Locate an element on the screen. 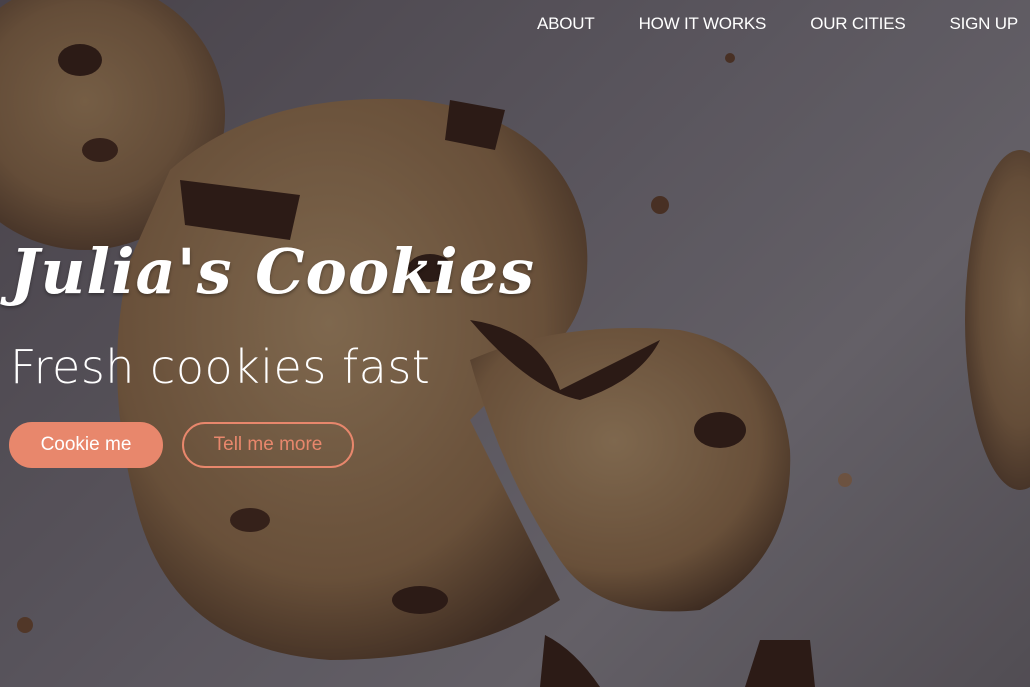 The image size is (1030, 687). cookie-me-button: Cookie me is located at coordinates (86, 445).